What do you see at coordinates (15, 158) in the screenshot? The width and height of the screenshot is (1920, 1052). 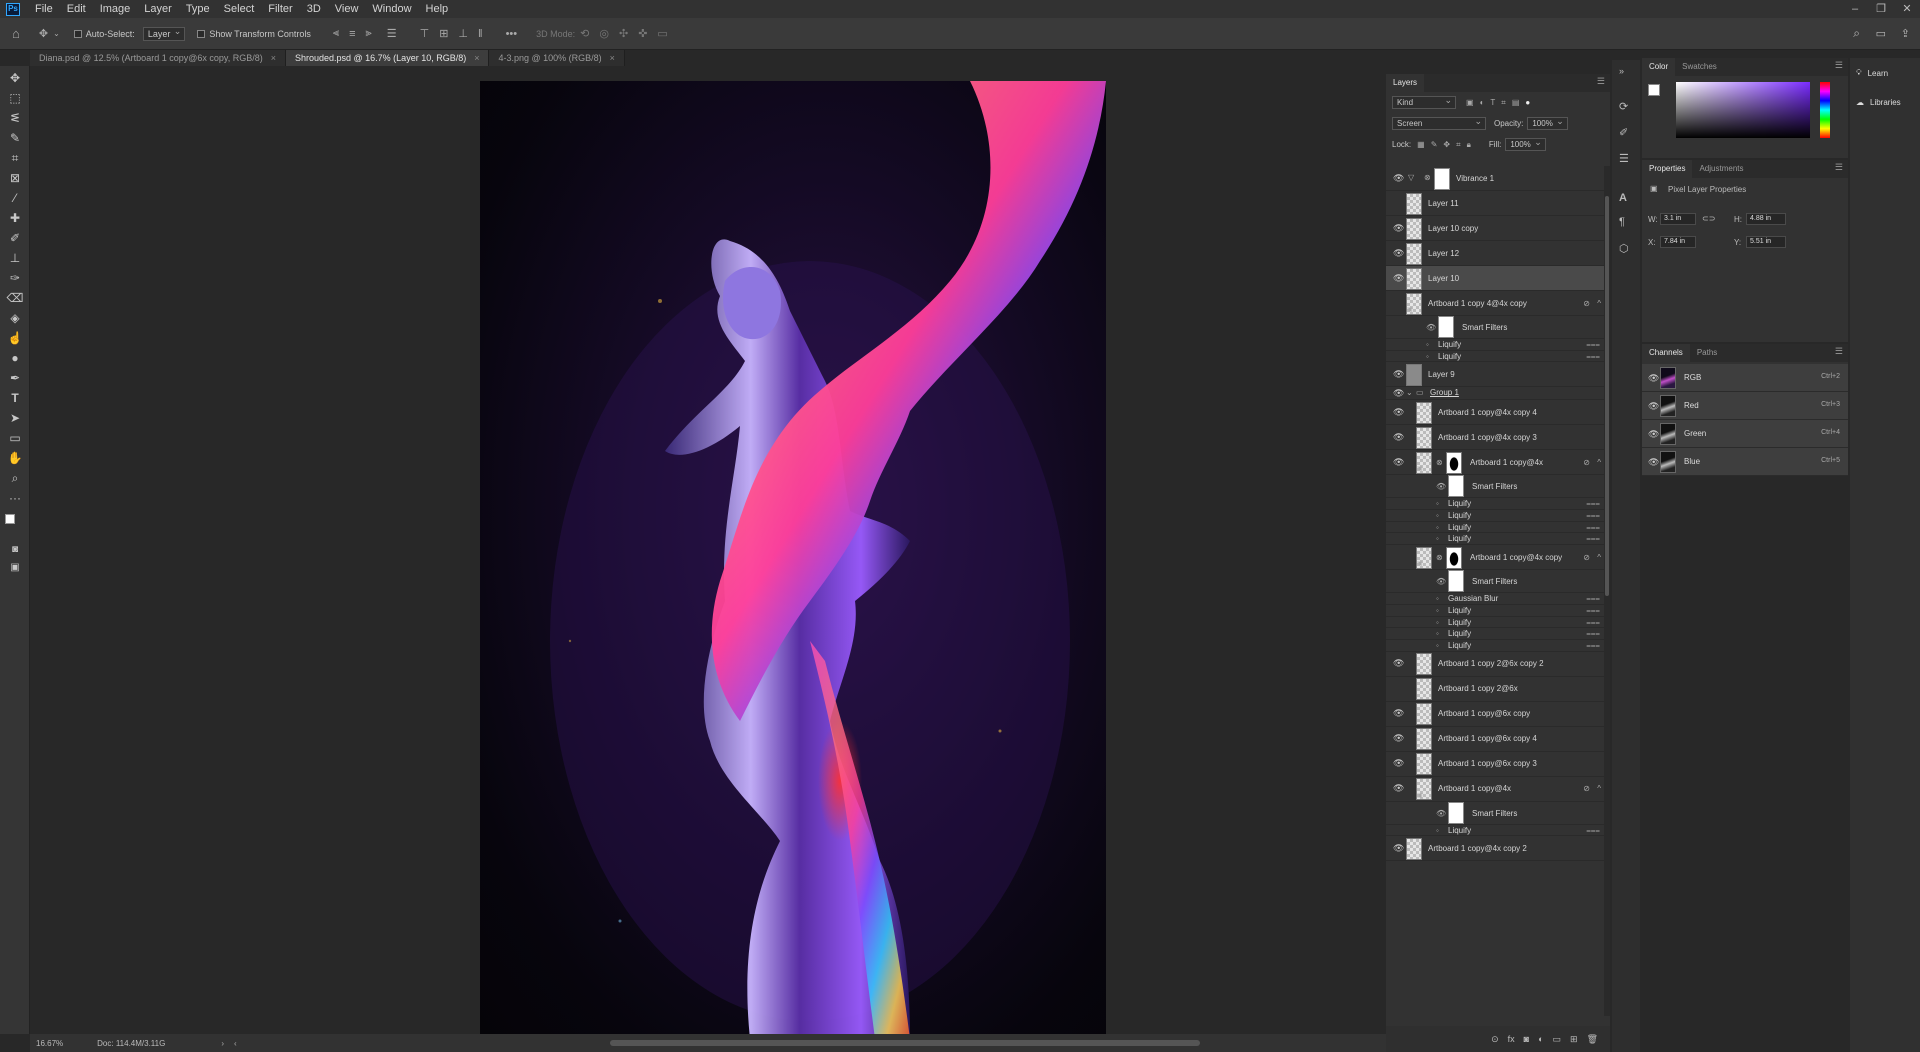 I see `crop-tool-icon: ⌗` at bounding box center [15, 158].